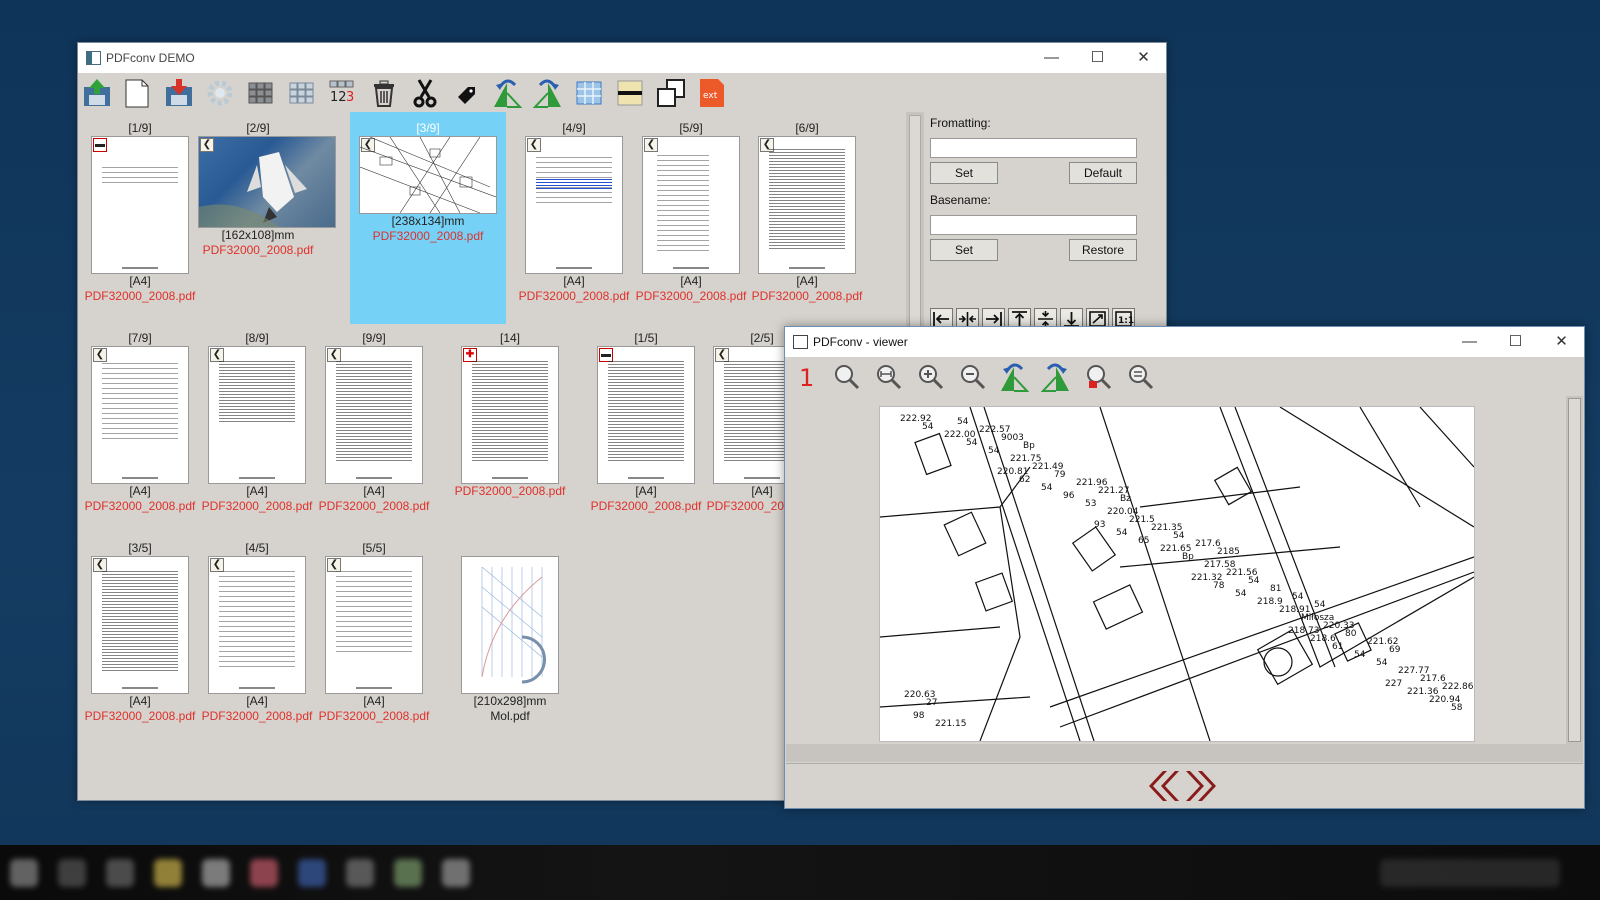 The width and height of the screenshot is (1600, 900). What do you see at coordinates (428, 221) in the screenshot?
I see `thumbnail-size: [238x134]mm` at bounding box center [428, 221].